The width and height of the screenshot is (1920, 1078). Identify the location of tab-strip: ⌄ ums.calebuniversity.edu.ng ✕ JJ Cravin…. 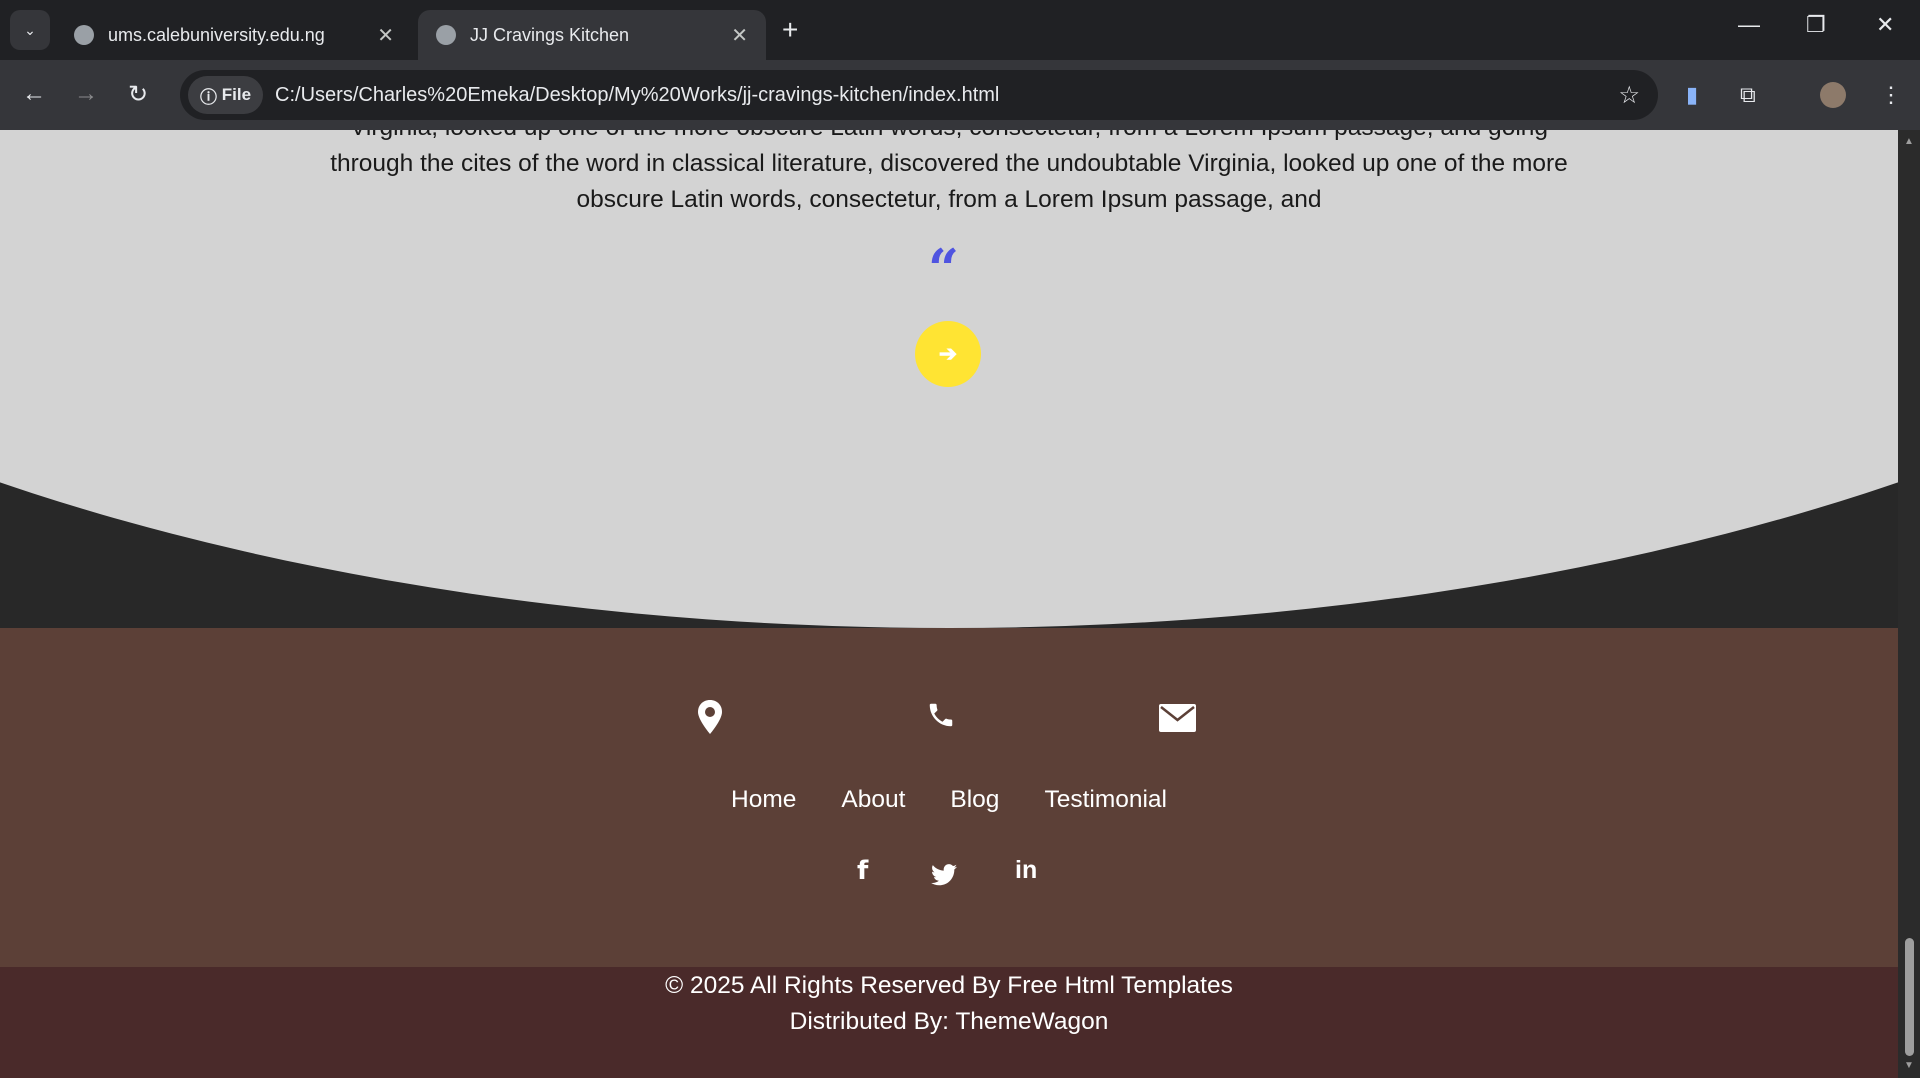
(960, 30).